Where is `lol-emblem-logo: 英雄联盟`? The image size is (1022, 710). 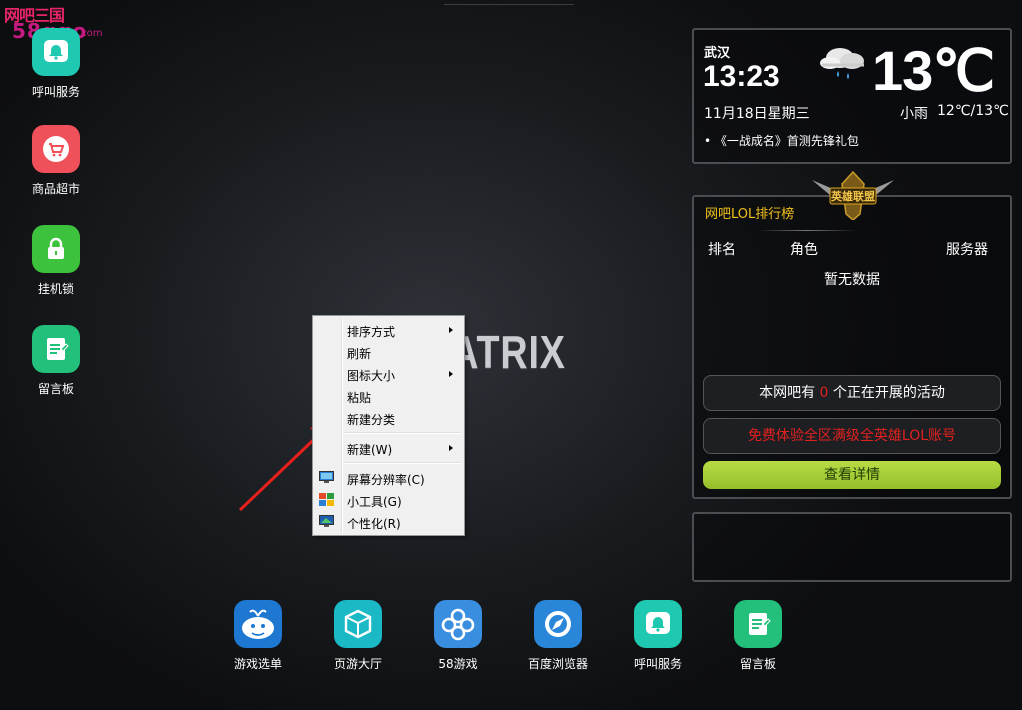 lol-emblem-logo: 英雄联盟 is located at coordinates (853, 195).